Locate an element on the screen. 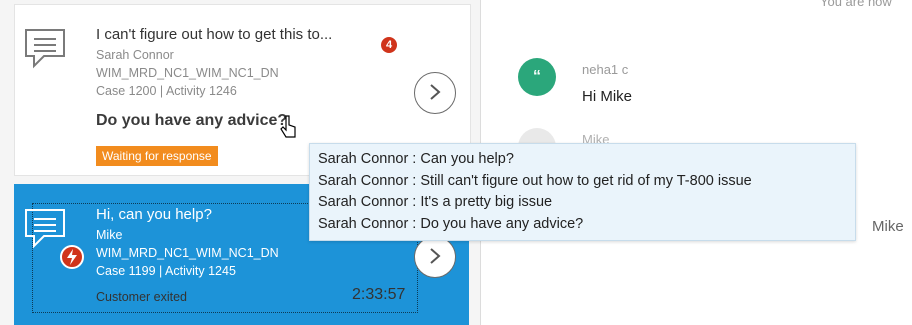  conversation-title: Hi, can you help? is located at coordinates (154, 214).